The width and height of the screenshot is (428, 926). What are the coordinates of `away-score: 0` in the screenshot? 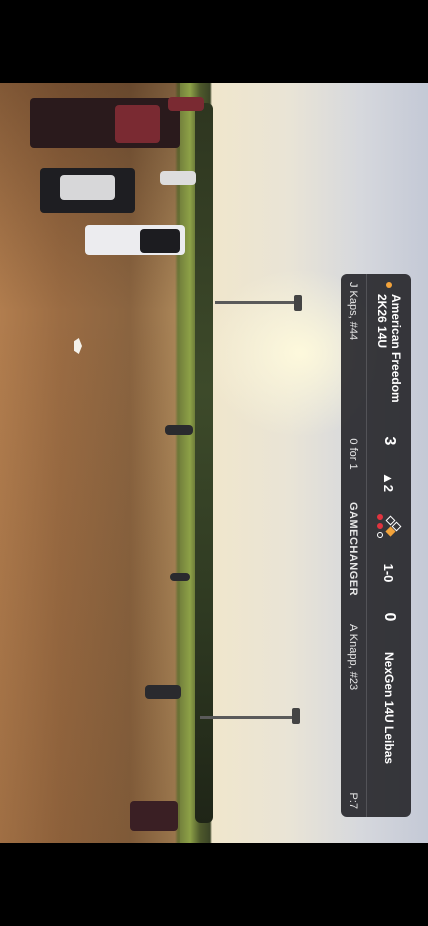 It's located at (389, 617).